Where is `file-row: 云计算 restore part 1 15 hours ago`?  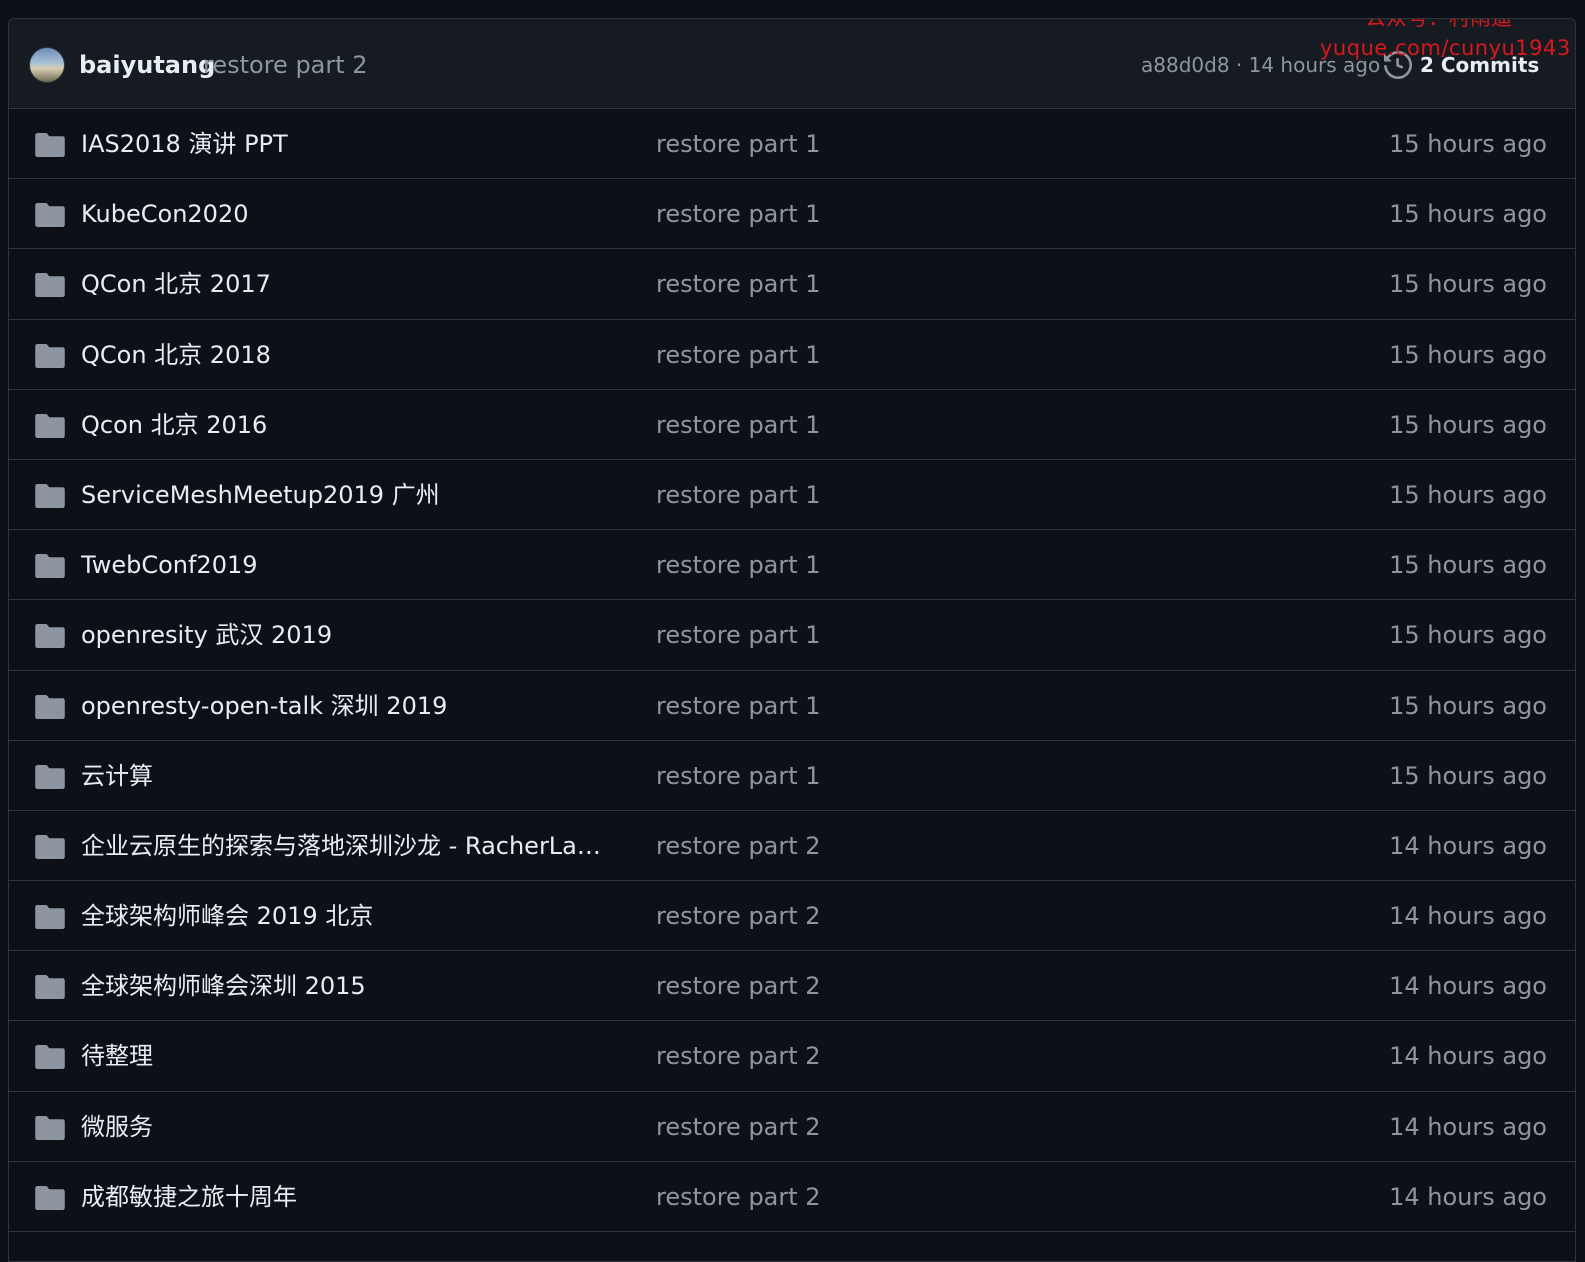 file-row: 云计算 restore part 1 15 hours ago is located at coordinates (792, 776).